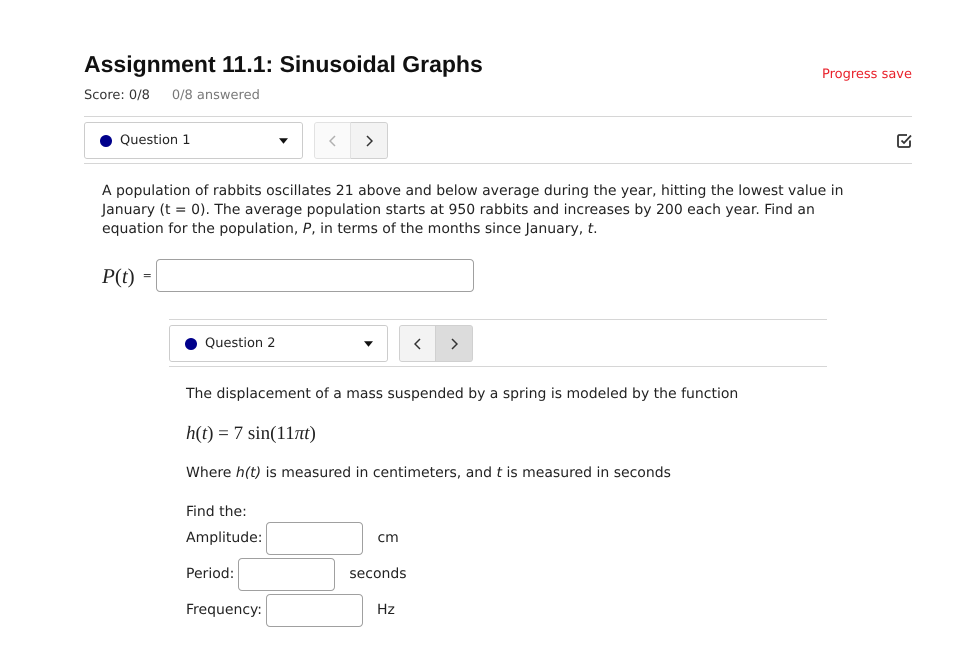  What do you see at coordinates (251, 433) in the screenshot?
I see `function-equation: h(t) = 7 sin(11πt)` at bounding box center [251, 433].